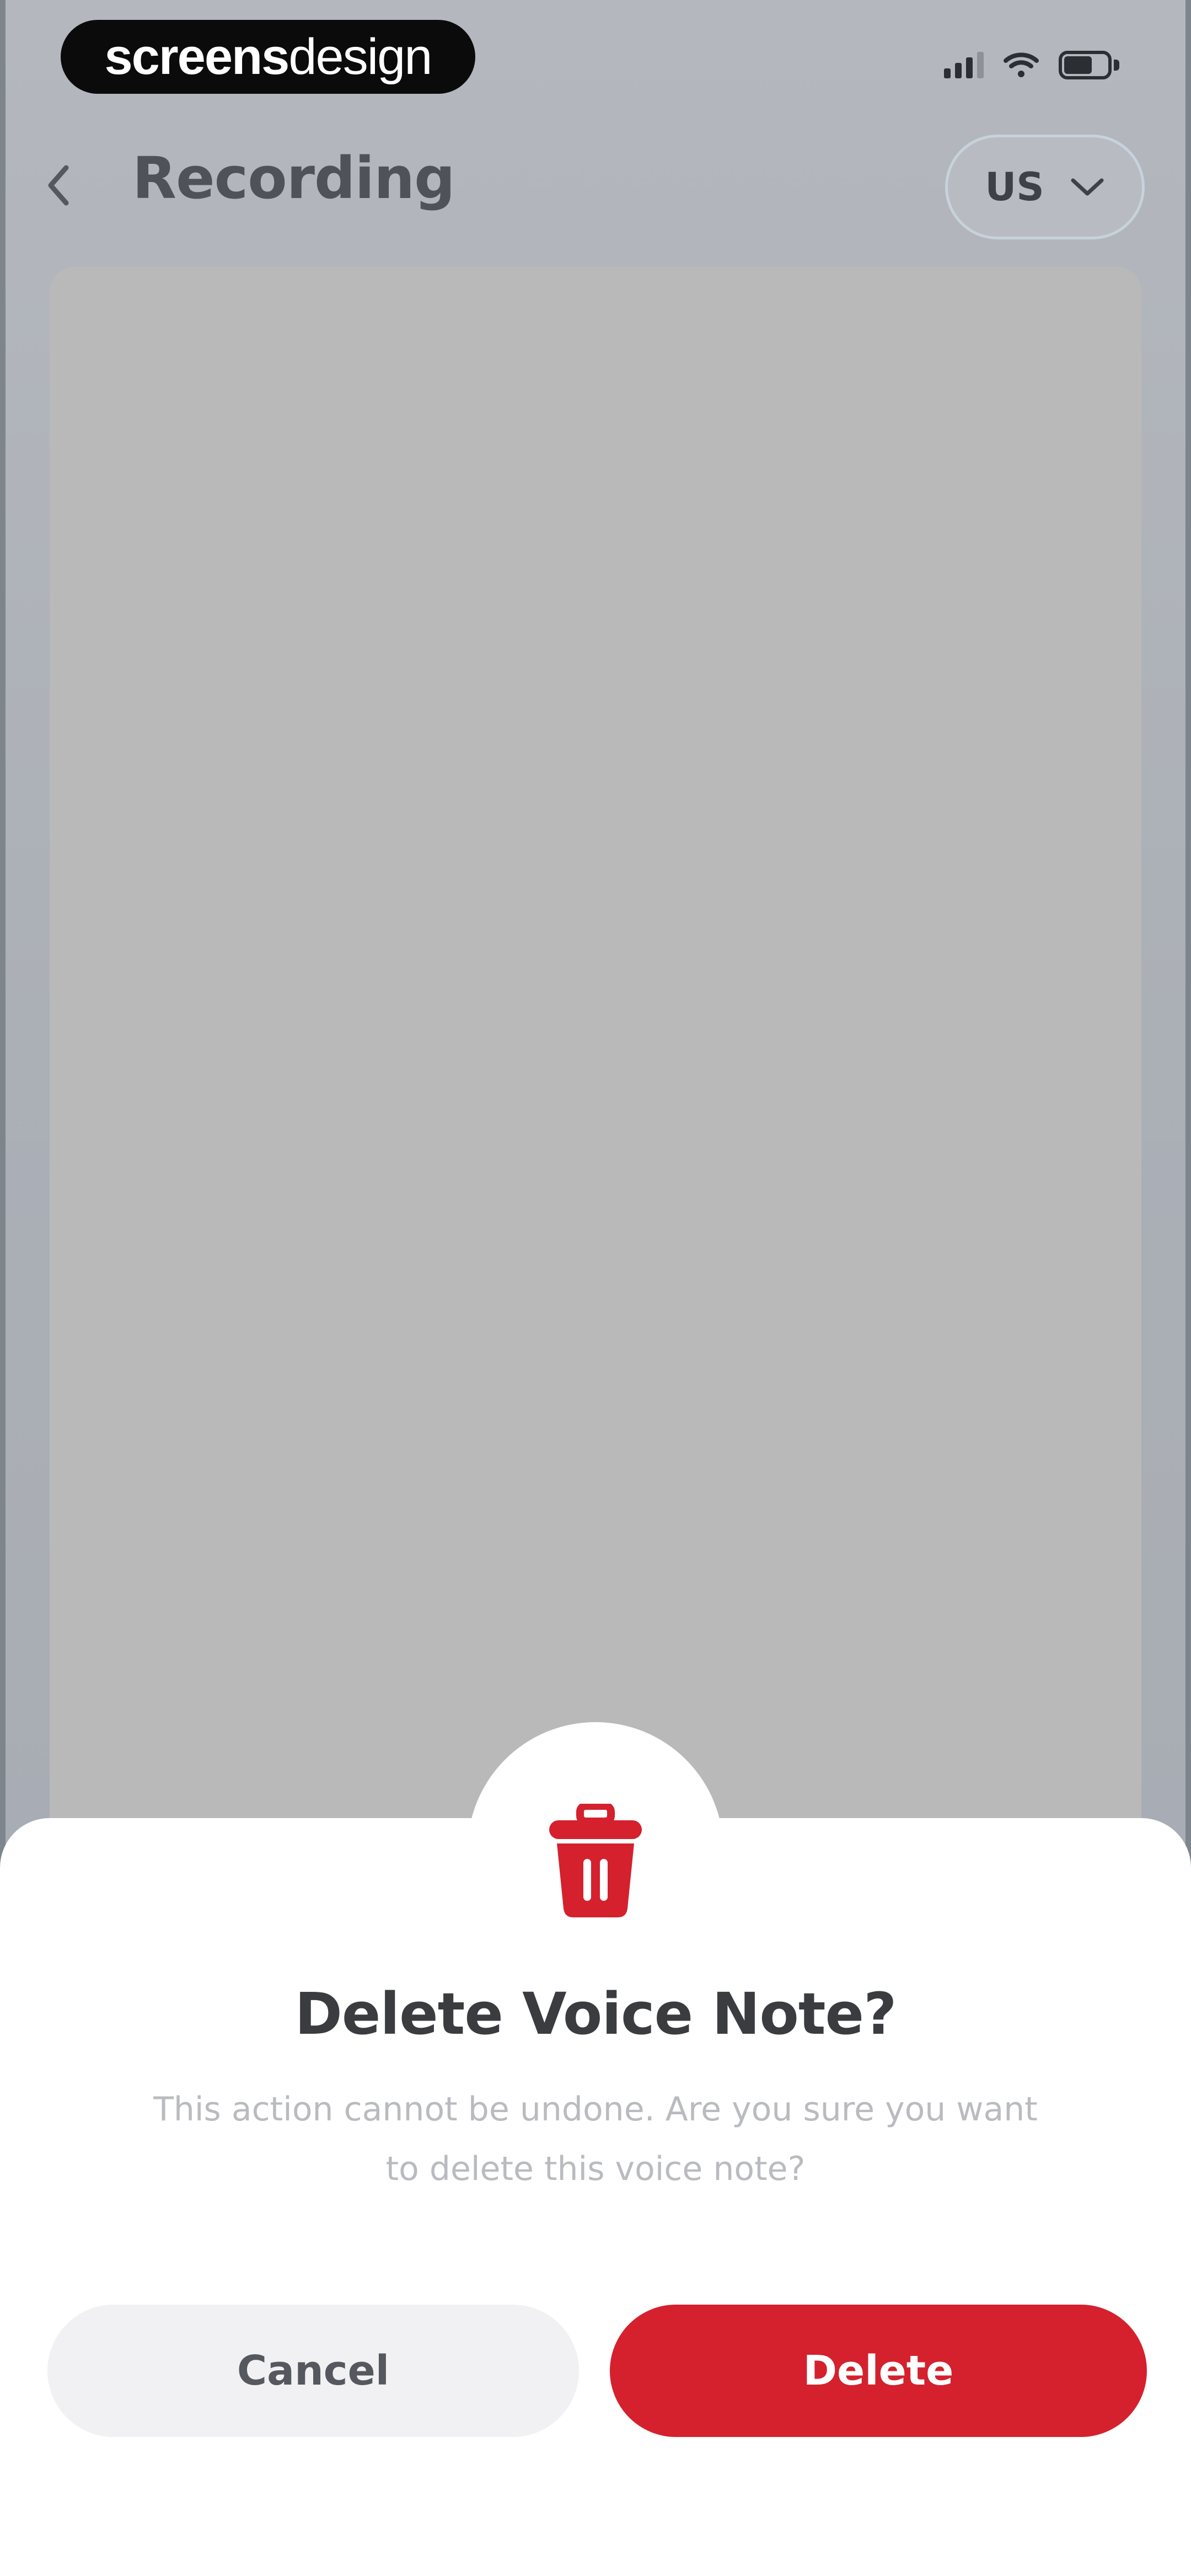 The height and width of the screenshot is (2576, 1191). I want to click on language-value: US, so click(1015, 187).